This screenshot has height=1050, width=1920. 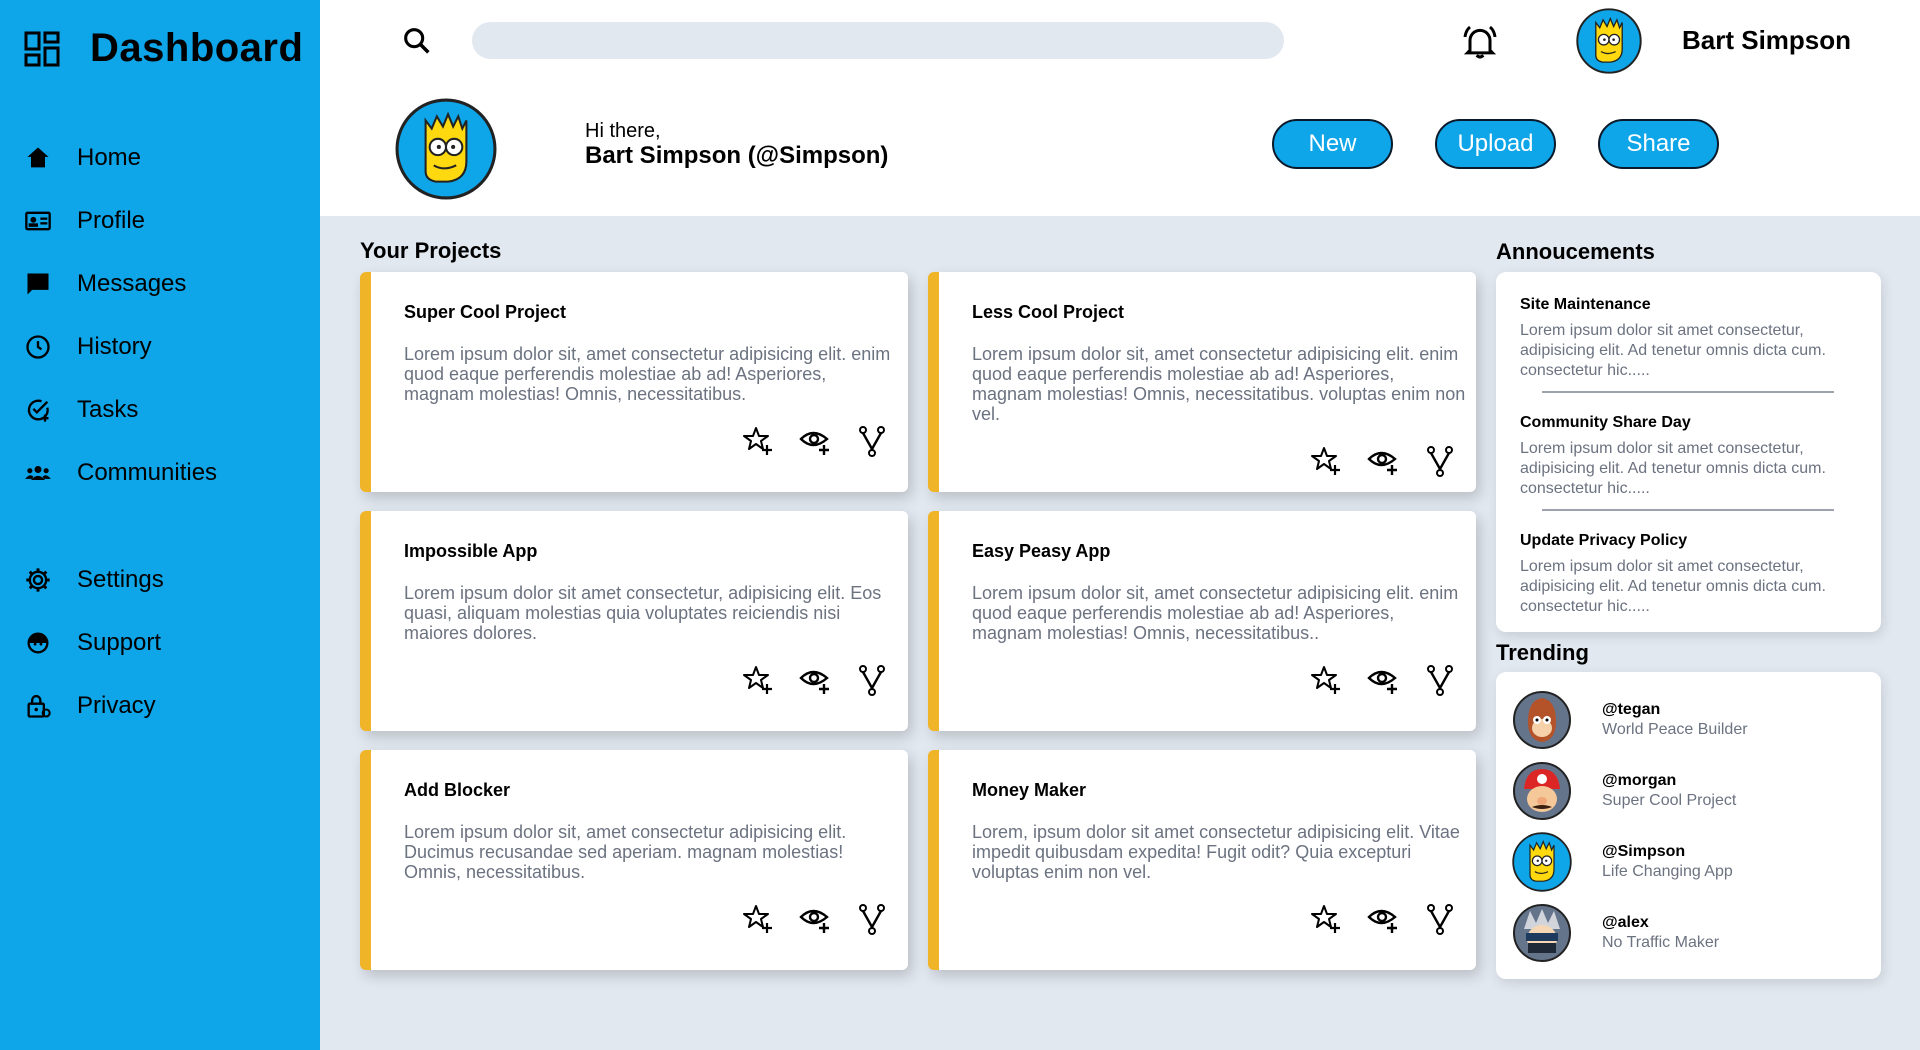 What do you see at coordinates (109, 157) in the screenshot?
I see `sidebar-item-label: Home` at bounding box center [109, 157].